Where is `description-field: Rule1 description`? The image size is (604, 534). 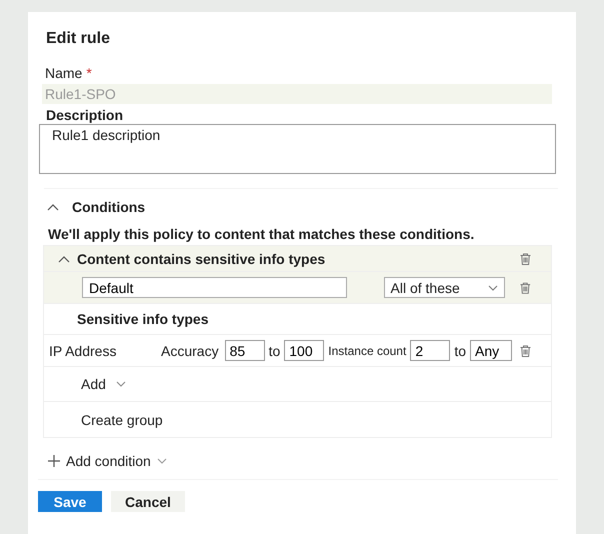 description-field: Rule1 description is located at coordinates (297, 149).